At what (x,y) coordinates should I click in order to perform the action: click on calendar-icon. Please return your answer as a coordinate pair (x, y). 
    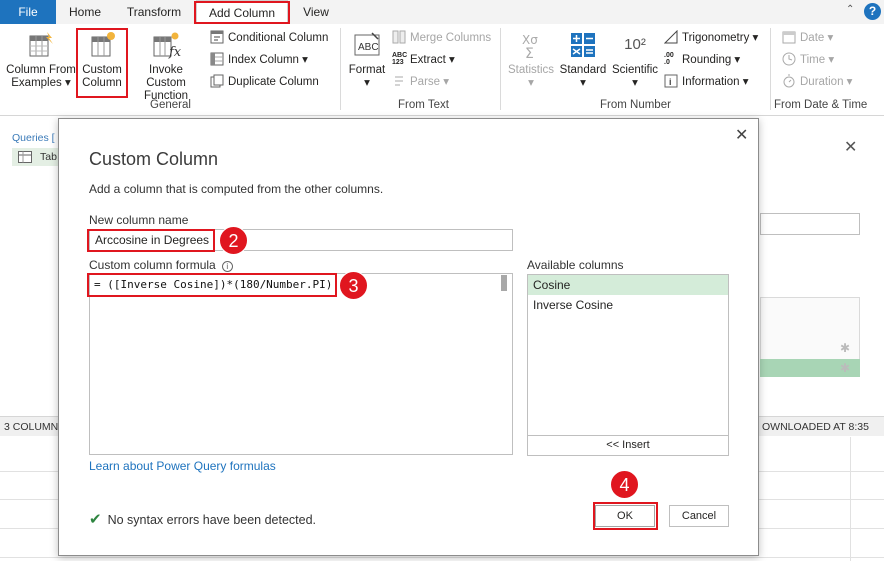
    Looking at the image, I should click on (789, 37).